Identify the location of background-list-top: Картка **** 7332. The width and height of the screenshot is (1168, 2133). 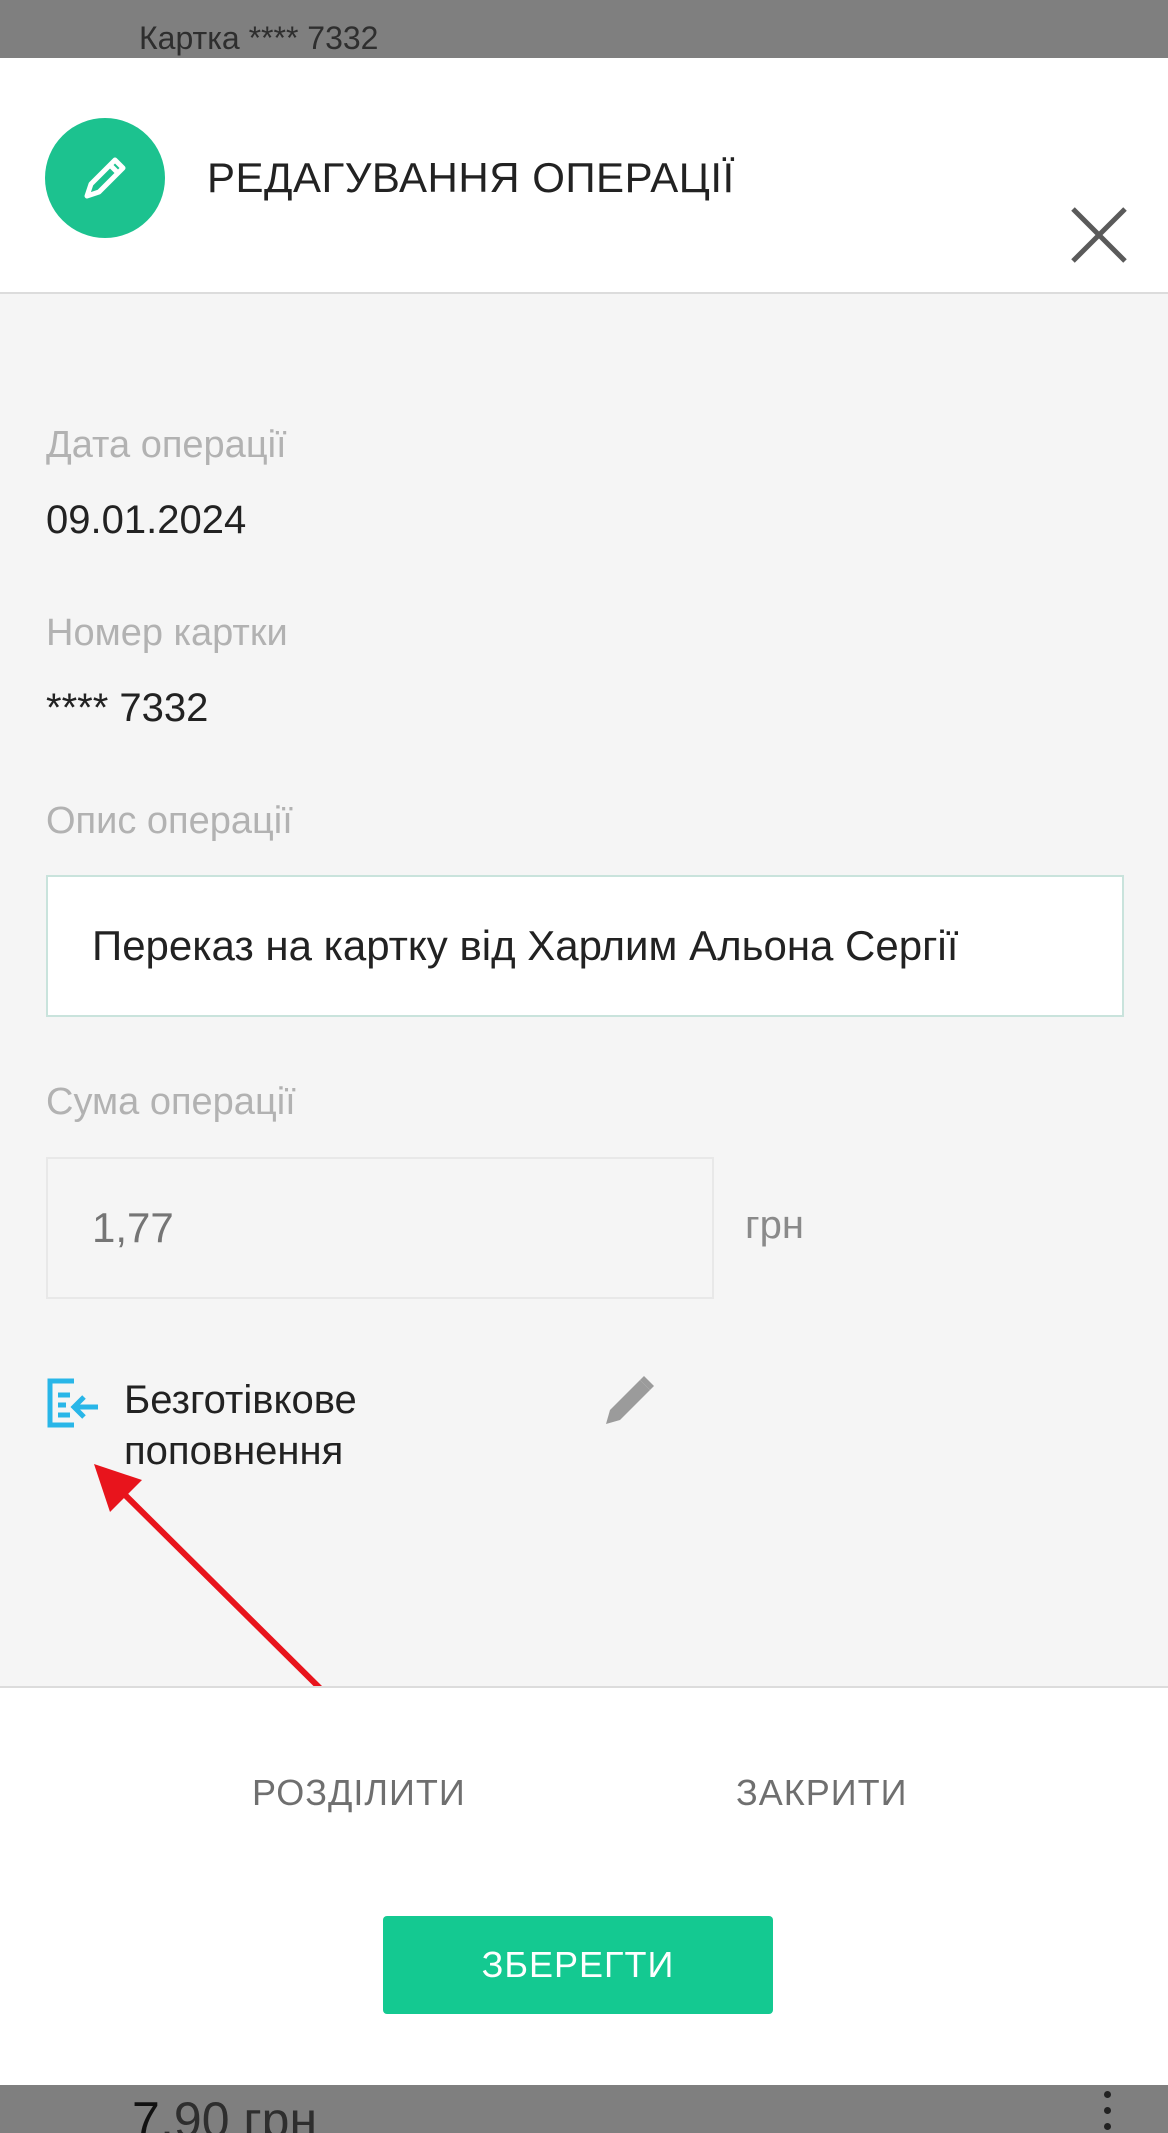
(584, 29).